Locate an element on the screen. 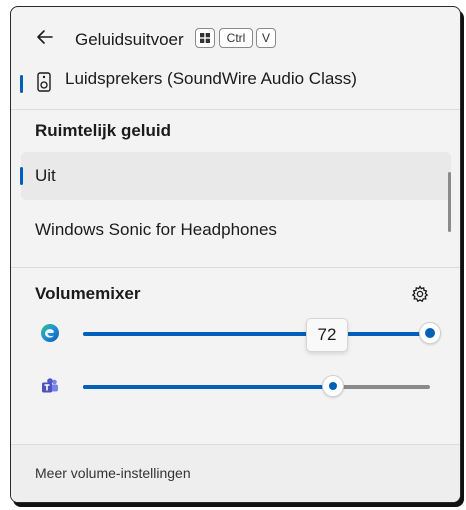 The height and width of the screenshot is (510, 466). teams-volume-slider is located at coordinates (256, 387).